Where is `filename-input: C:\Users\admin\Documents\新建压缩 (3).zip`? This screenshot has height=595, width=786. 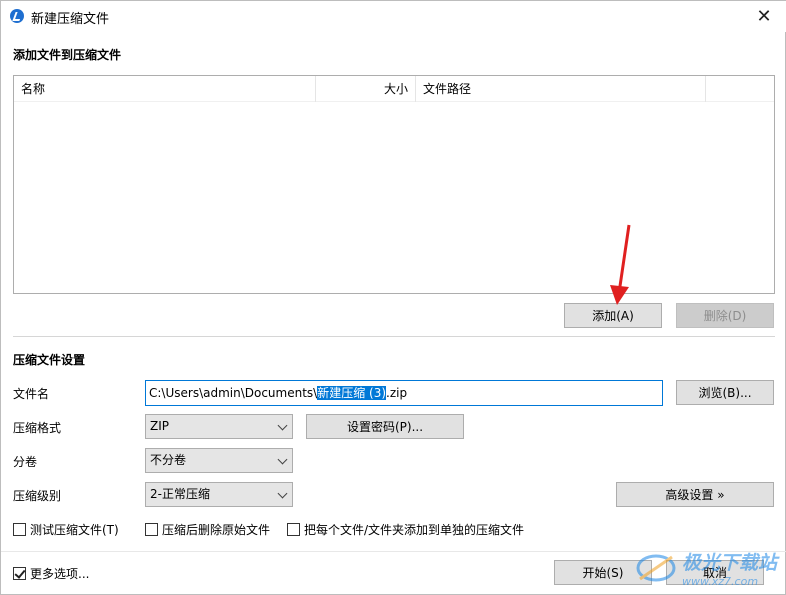 filename-input: C:\Users\admin\Documents\新建压缩 (3).zip is located at coordinates (404, 393).